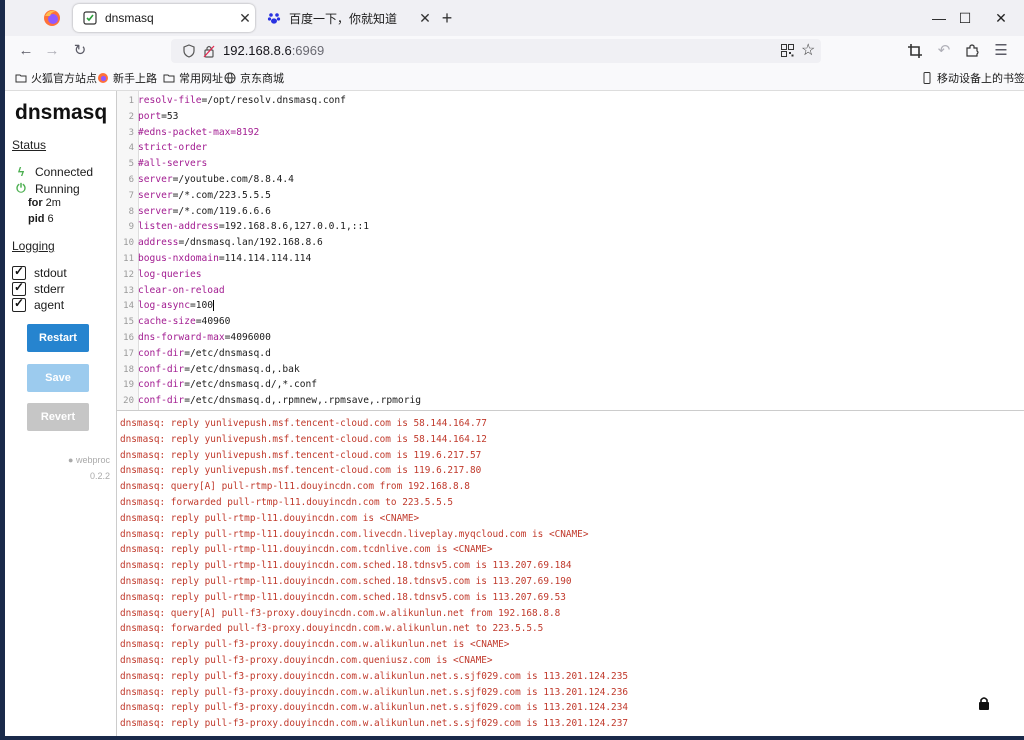 The width and height of the screenshot is (1024, 740). I want to click on mobile-device-icon, so click(927, 78).